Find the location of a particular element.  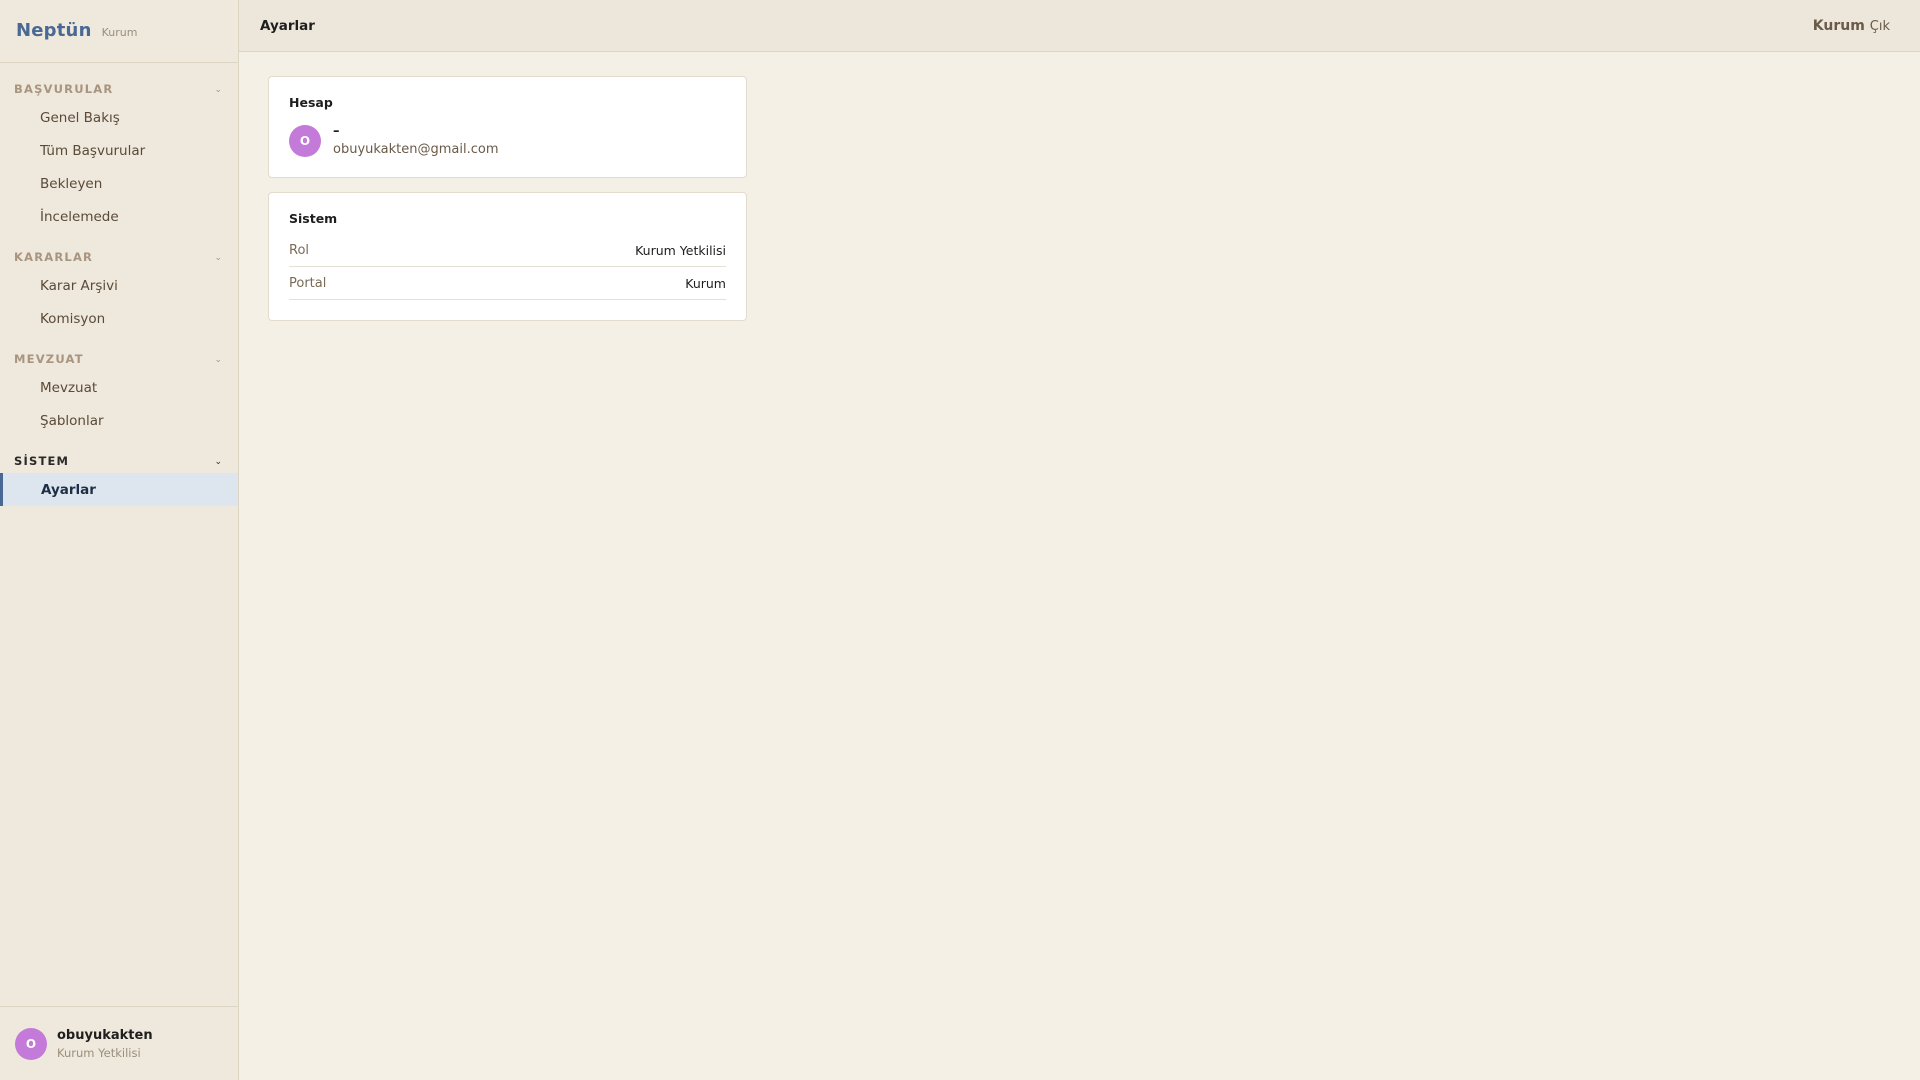

user-name: obuyukakten is located at coordinates (105, 1035).